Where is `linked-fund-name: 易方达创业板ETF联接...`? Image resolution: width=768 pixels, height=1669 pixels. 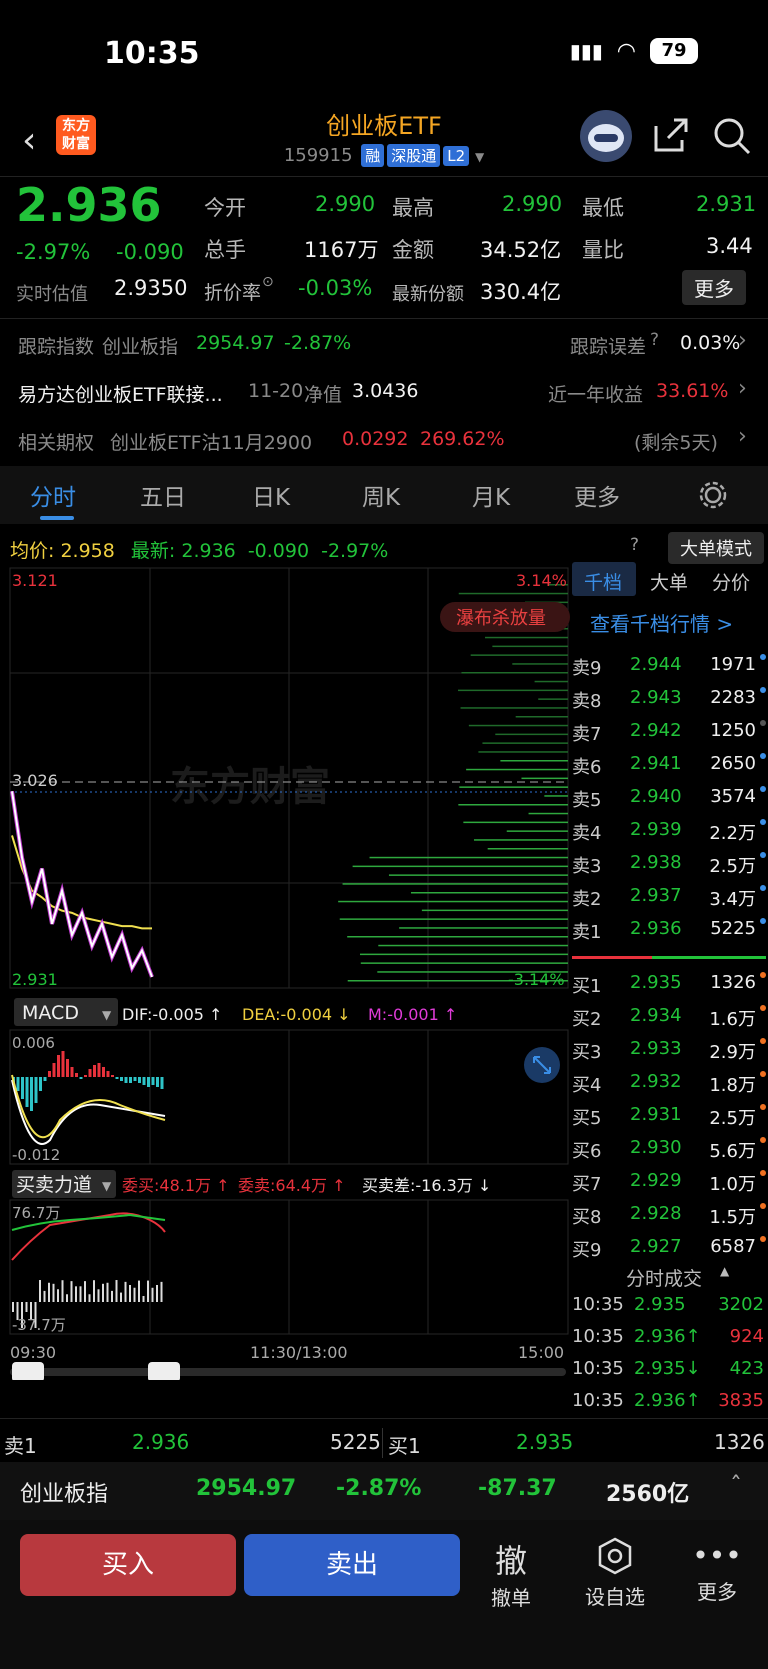
linked-fund-name: 易方达创业板ETF联接... is located at coordinates (120, 393).